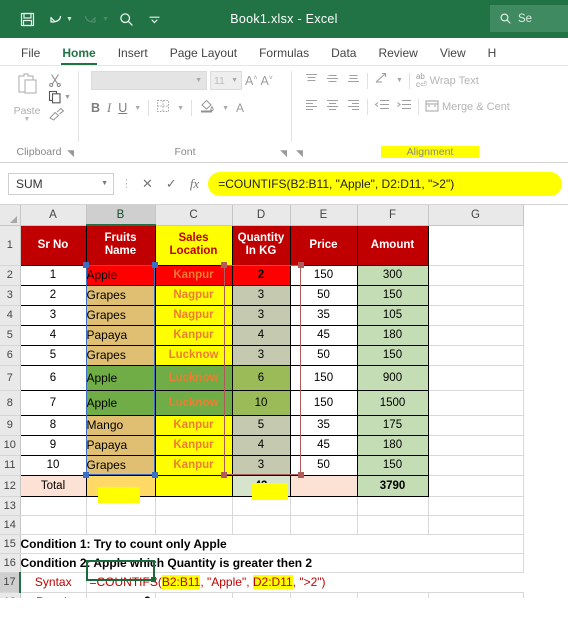  I want to click on cell-G12, so click(476, 486).